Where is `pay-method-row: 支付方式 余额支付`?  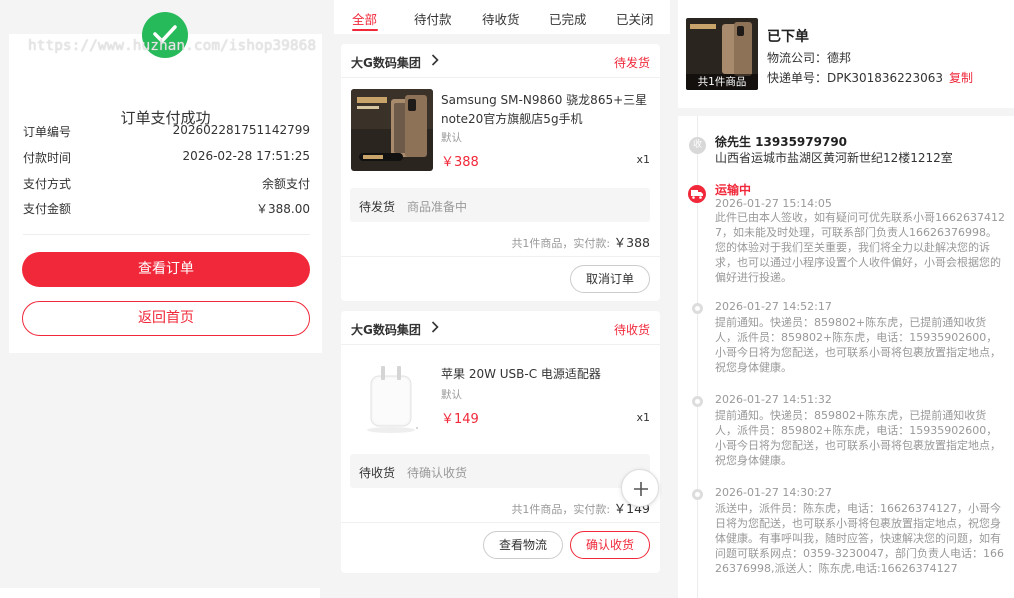 pay-method-row: 支付方式 余额支付 is located at coordinates (166, 184).